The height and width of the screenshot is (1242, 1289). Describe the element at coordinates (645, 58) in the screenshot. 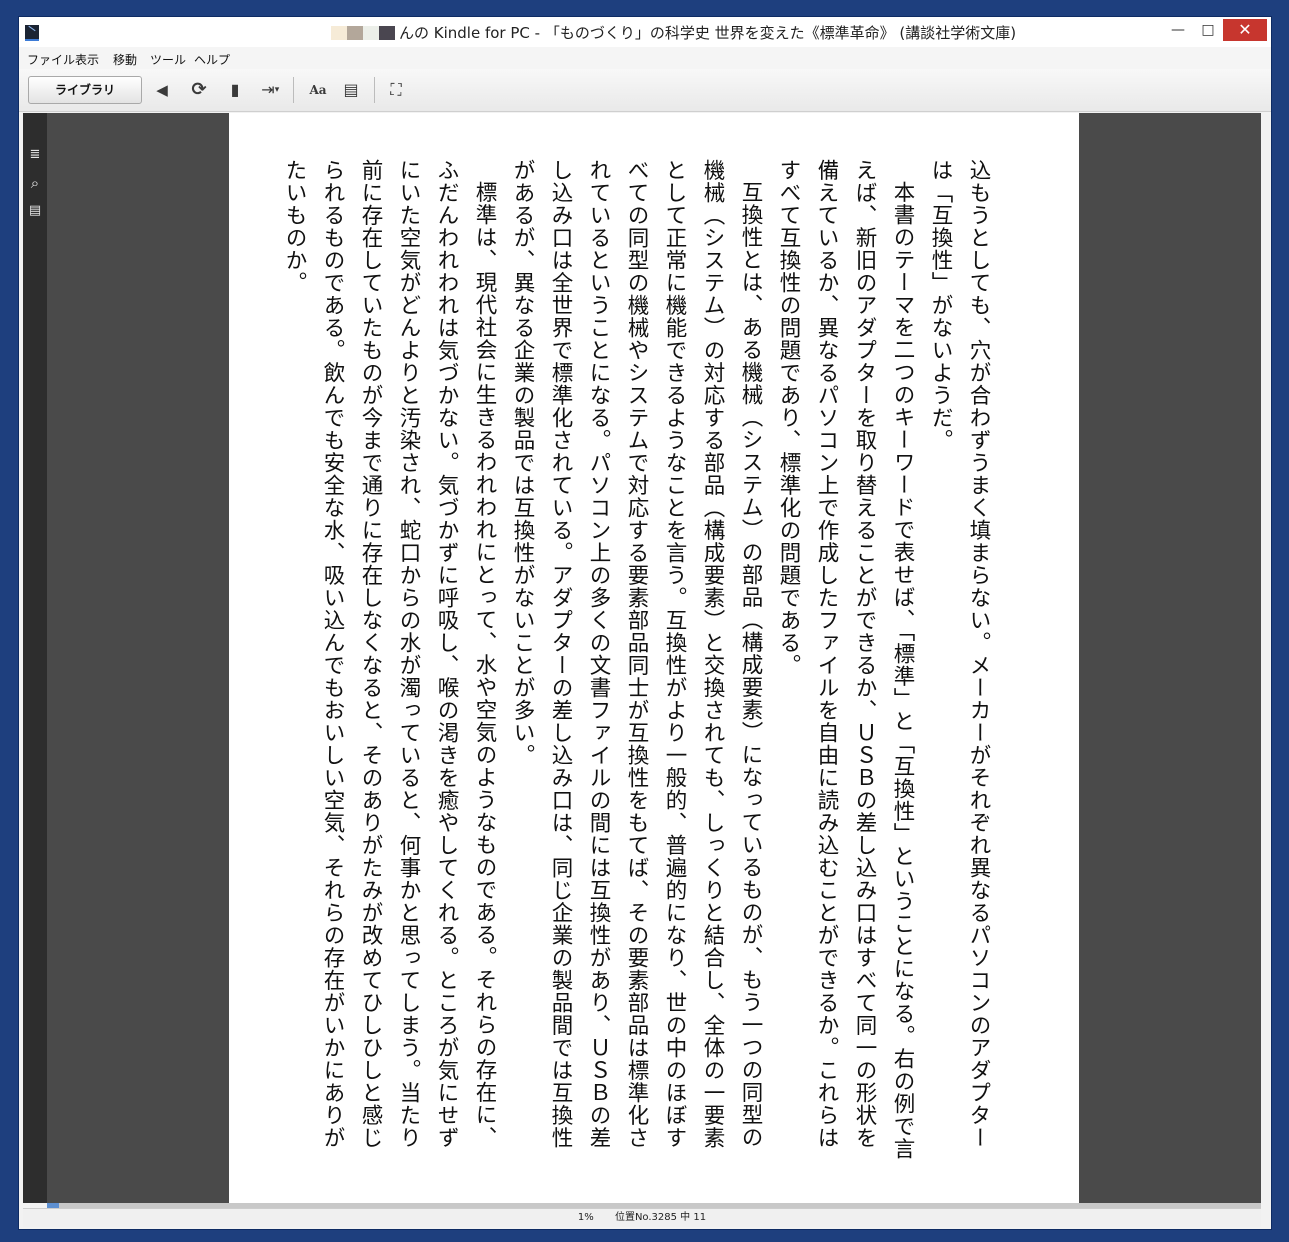

I see `menu-bar: ファイル 表示 移動 ツール ヘルプ` at that location.